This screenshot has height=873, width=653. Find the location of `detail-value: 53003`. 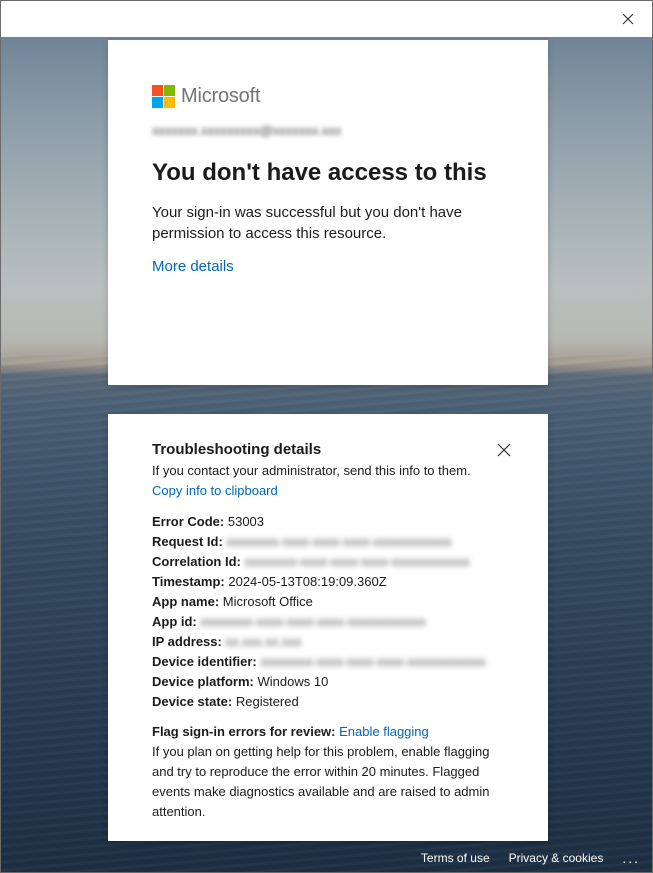

detail-value: 53003 is located at coordinates (246, 521).